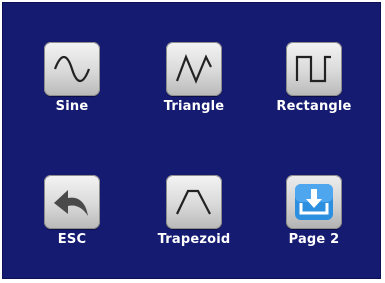 This screenshot has width=385, height=283. I want to click on sine-wave-icon, so click(72, 69).